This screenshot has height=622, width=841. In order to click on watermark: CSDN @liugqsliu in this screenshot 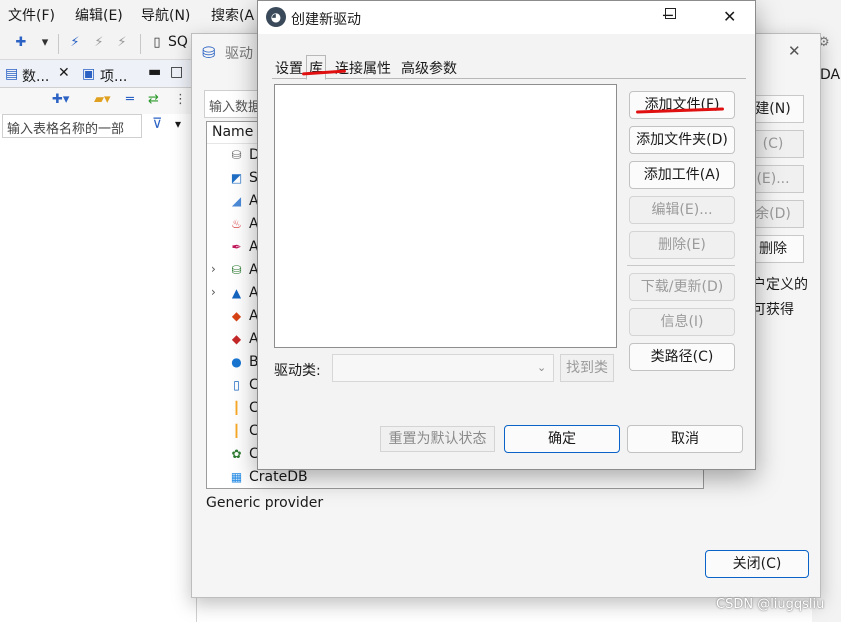, I will do `click(770, 604)`.